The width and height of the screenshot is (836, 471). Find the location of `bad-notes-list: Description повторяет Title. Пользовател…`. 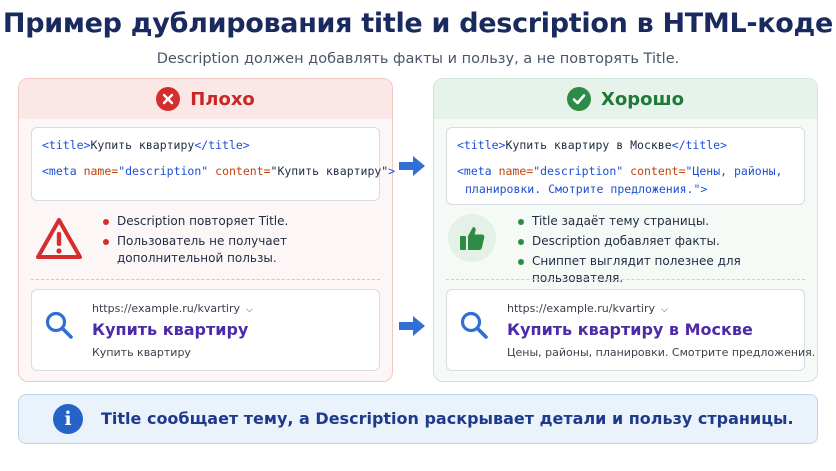

bad-notes-list: Description повторяет Title. Пользовател… is located at coordinates (195, 241).